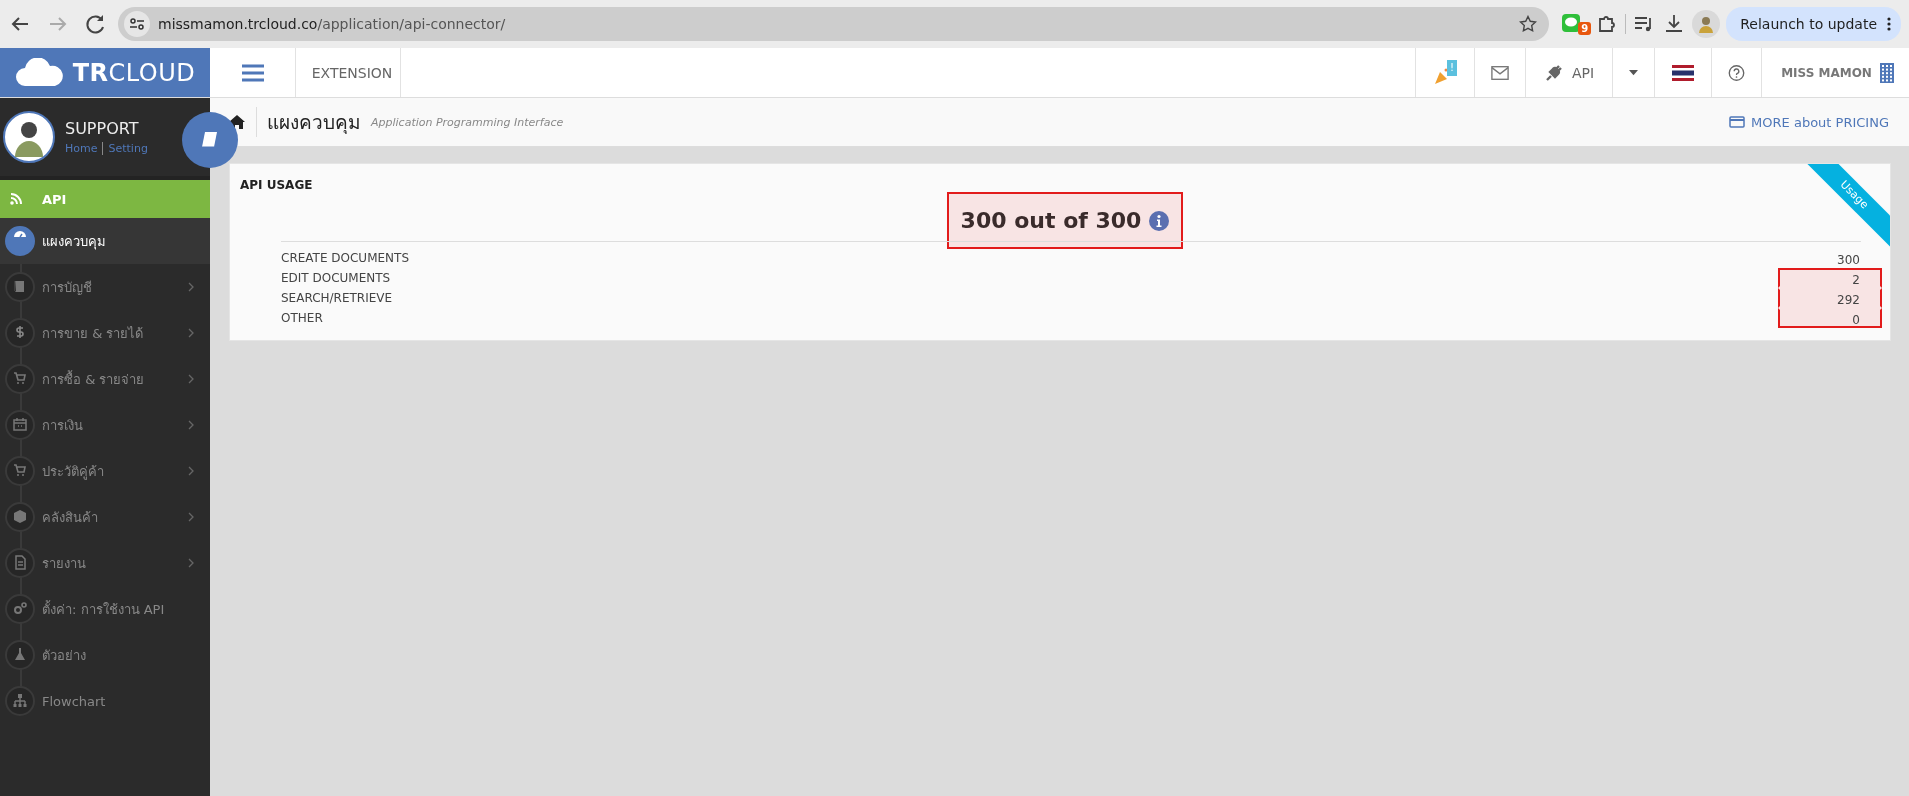 This screenshot has width=1909, height=796. What do you see at coordinates (81, 148) in the screenshot?
I see `profile-link: Home` at bounding box center [81, 148].